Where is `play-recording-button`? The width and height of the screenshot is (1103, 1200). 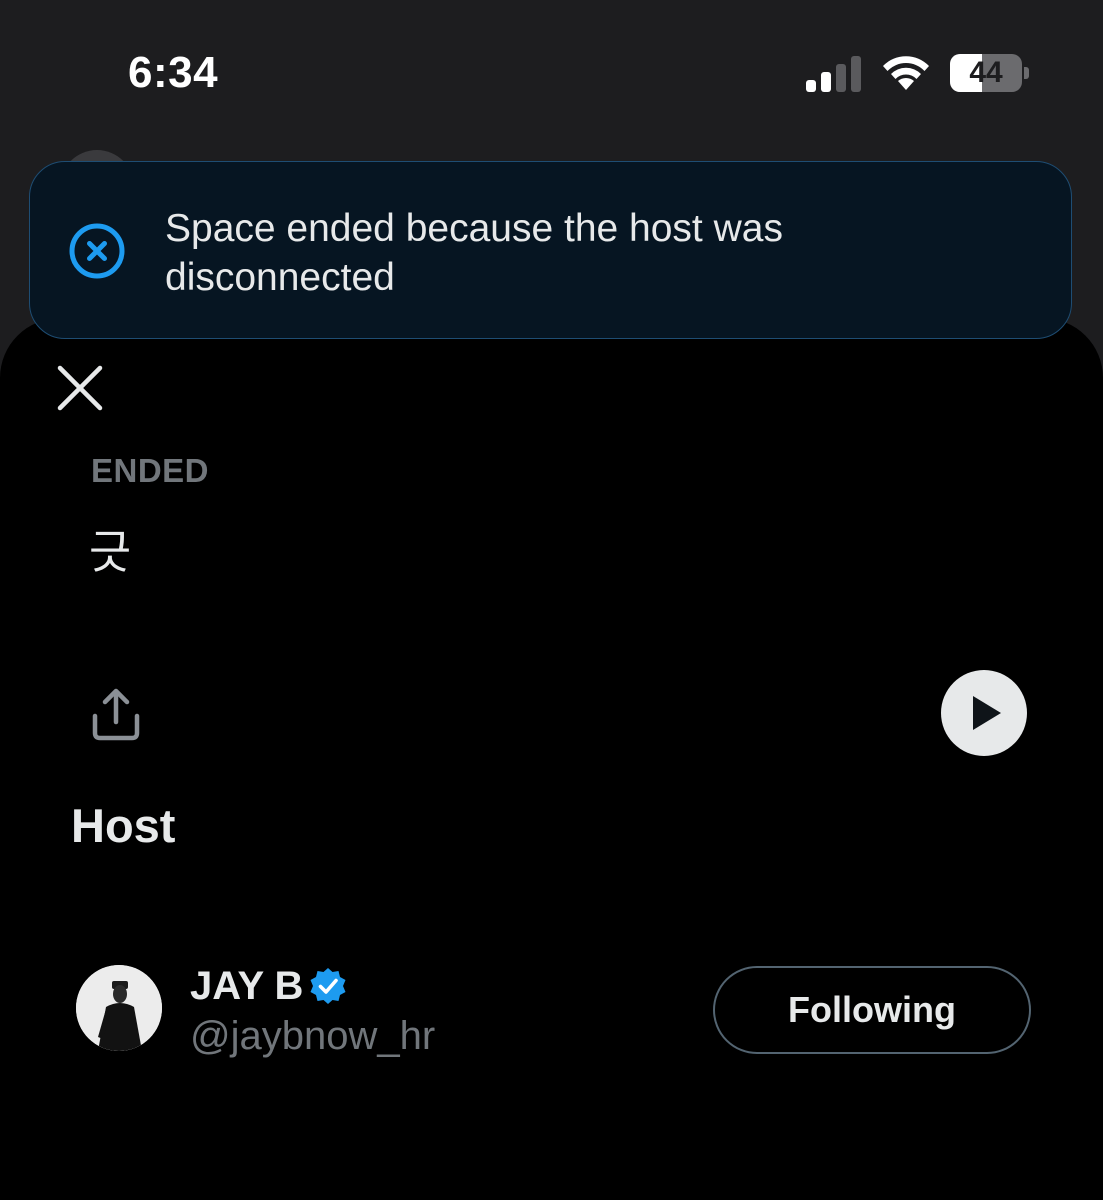 play-recording-button is located at coordinates (984, 713).